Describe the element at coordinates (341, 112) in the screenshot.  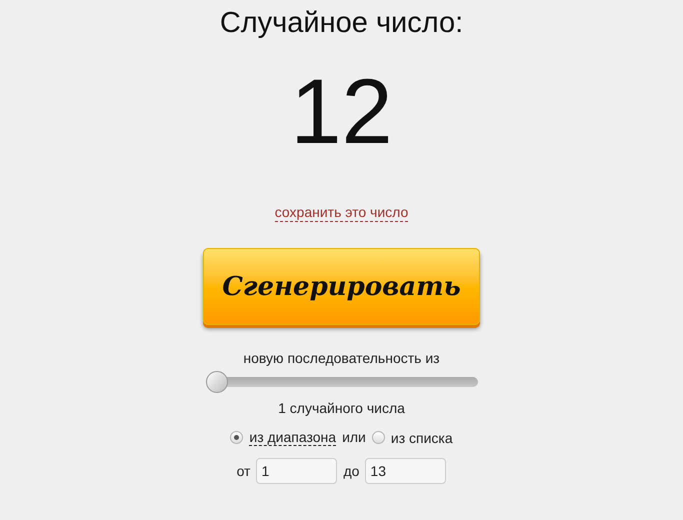
I see `random-number: 12` at that location.